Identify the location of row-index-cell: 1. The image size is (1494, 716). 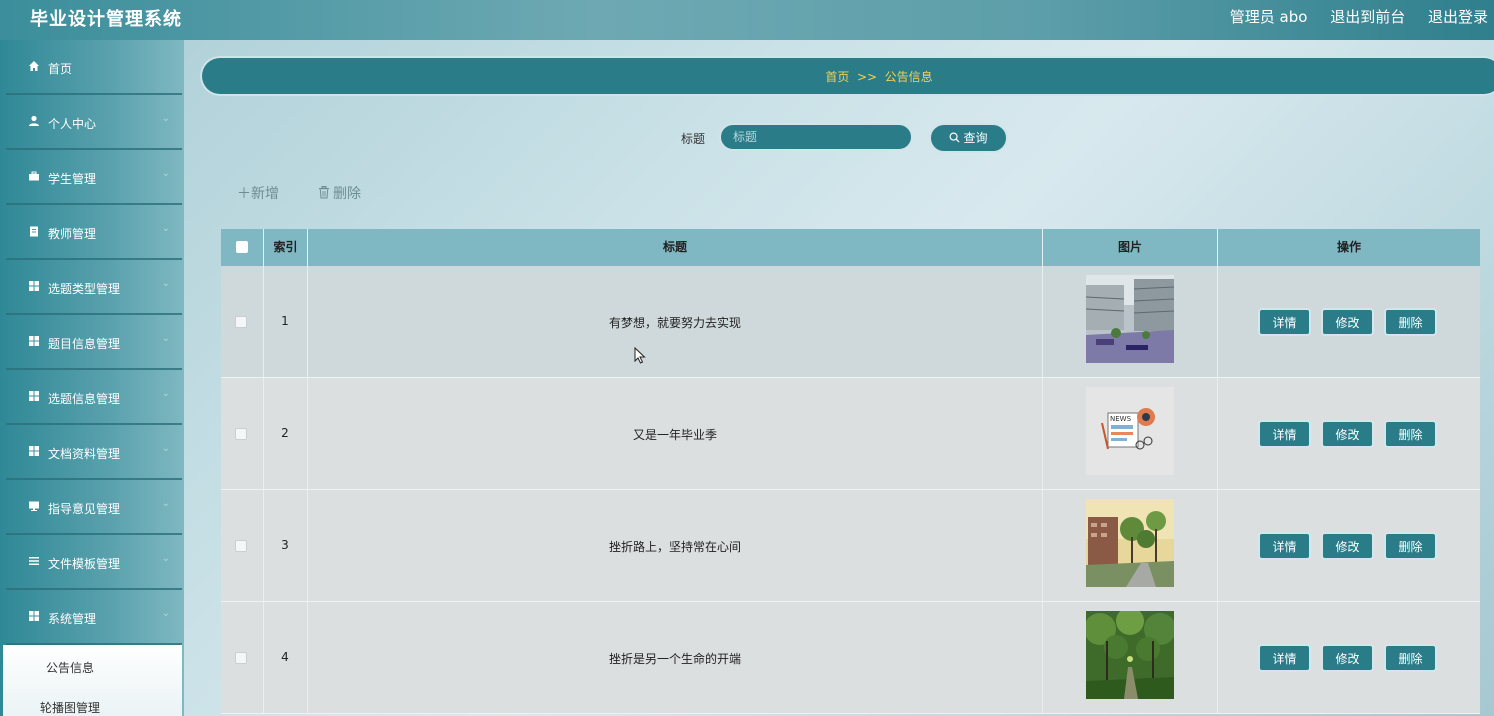
(286, 322).